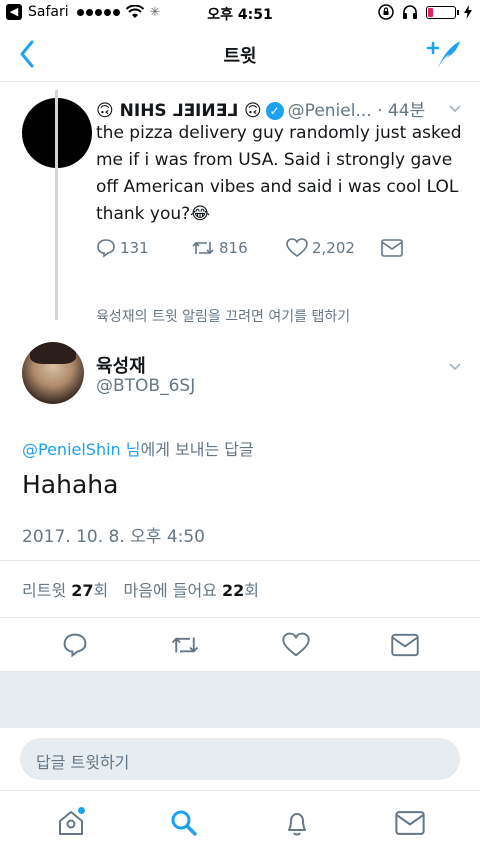 Image resolution: width=480 pixels, height=854 pixels. I want to click on headphones-icon, so click(410, 12).